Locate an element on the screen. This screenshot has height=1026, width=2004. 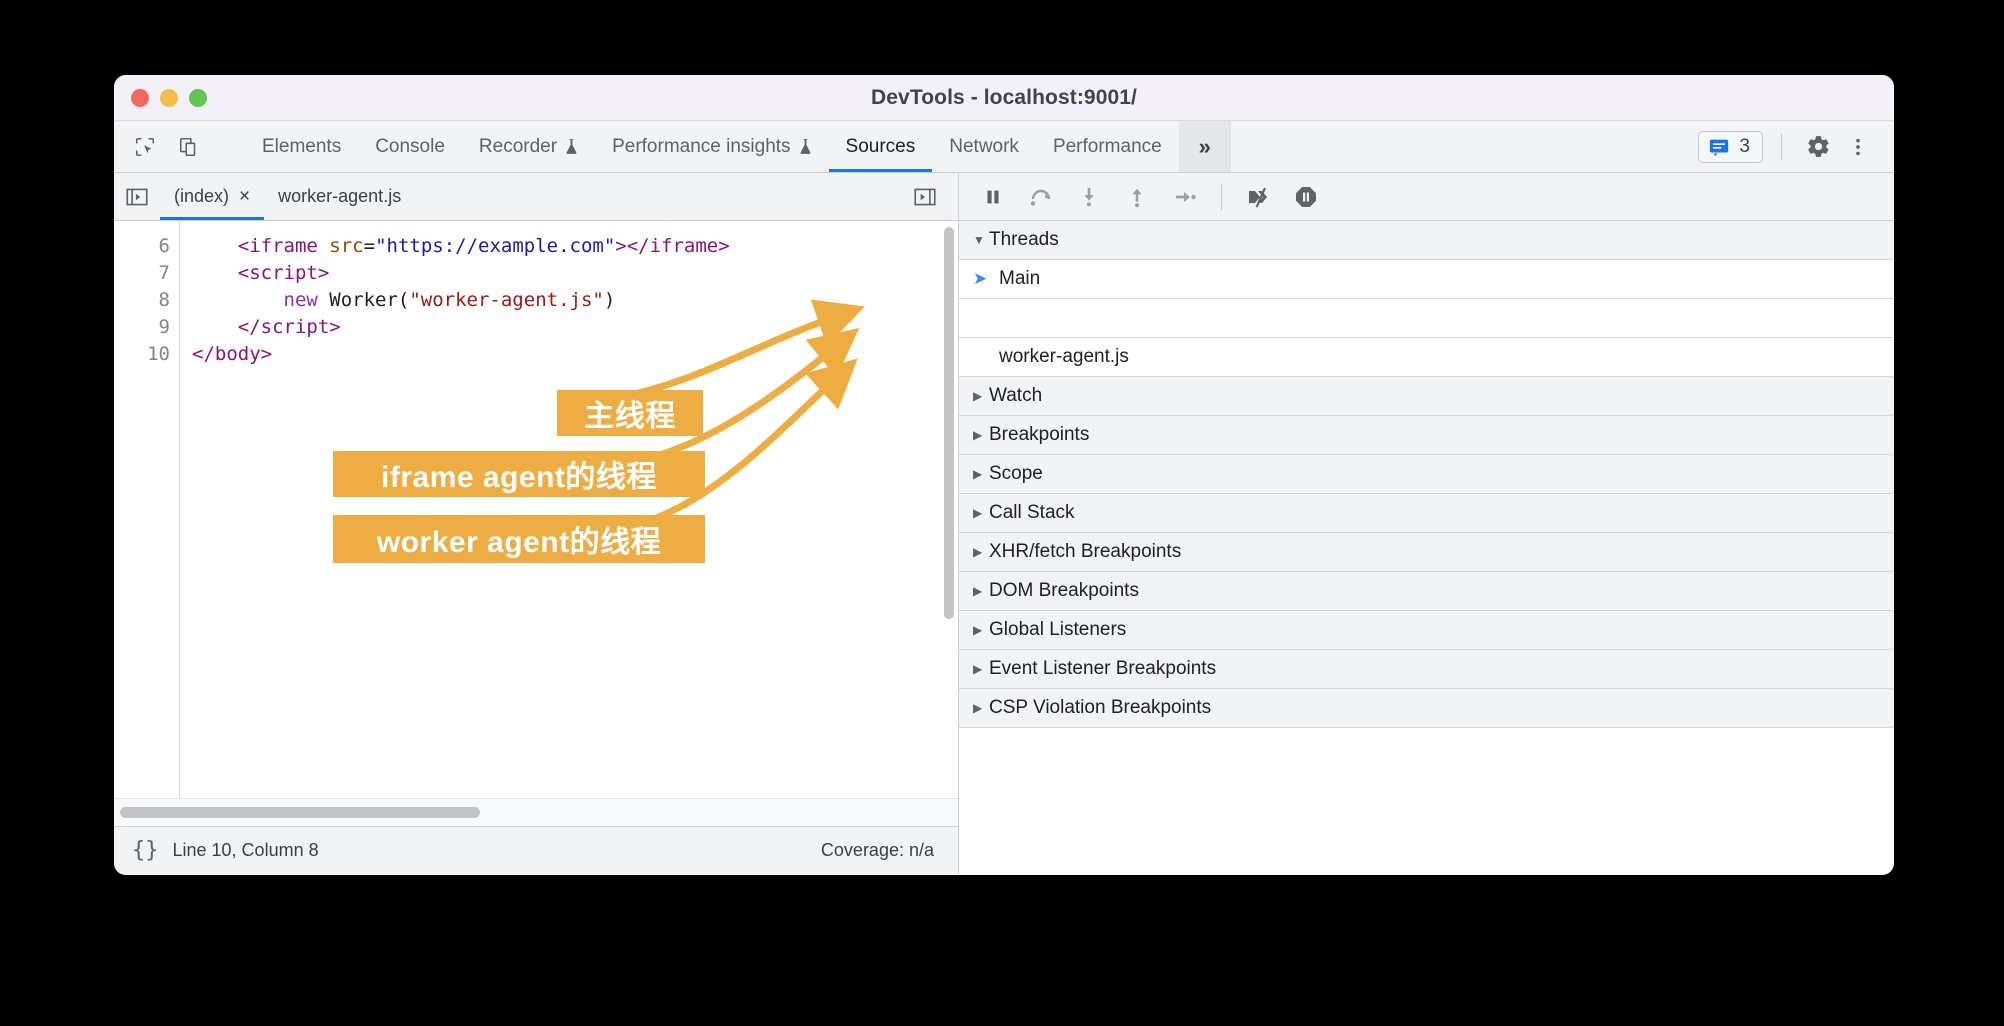
step-icon is located at coordinates (1185, 197).